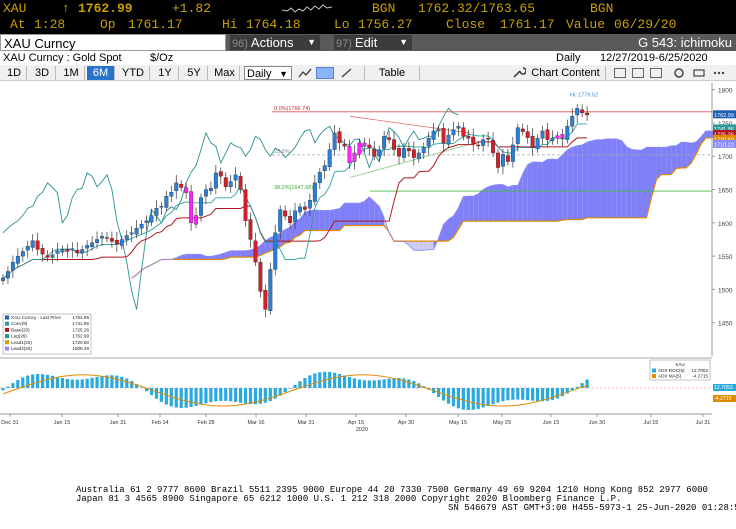  What do you see at coordinates (268, 73) in the screenshot?
I see `frequency-dropdown: Daily ▼` at bounding box center [268, 73].